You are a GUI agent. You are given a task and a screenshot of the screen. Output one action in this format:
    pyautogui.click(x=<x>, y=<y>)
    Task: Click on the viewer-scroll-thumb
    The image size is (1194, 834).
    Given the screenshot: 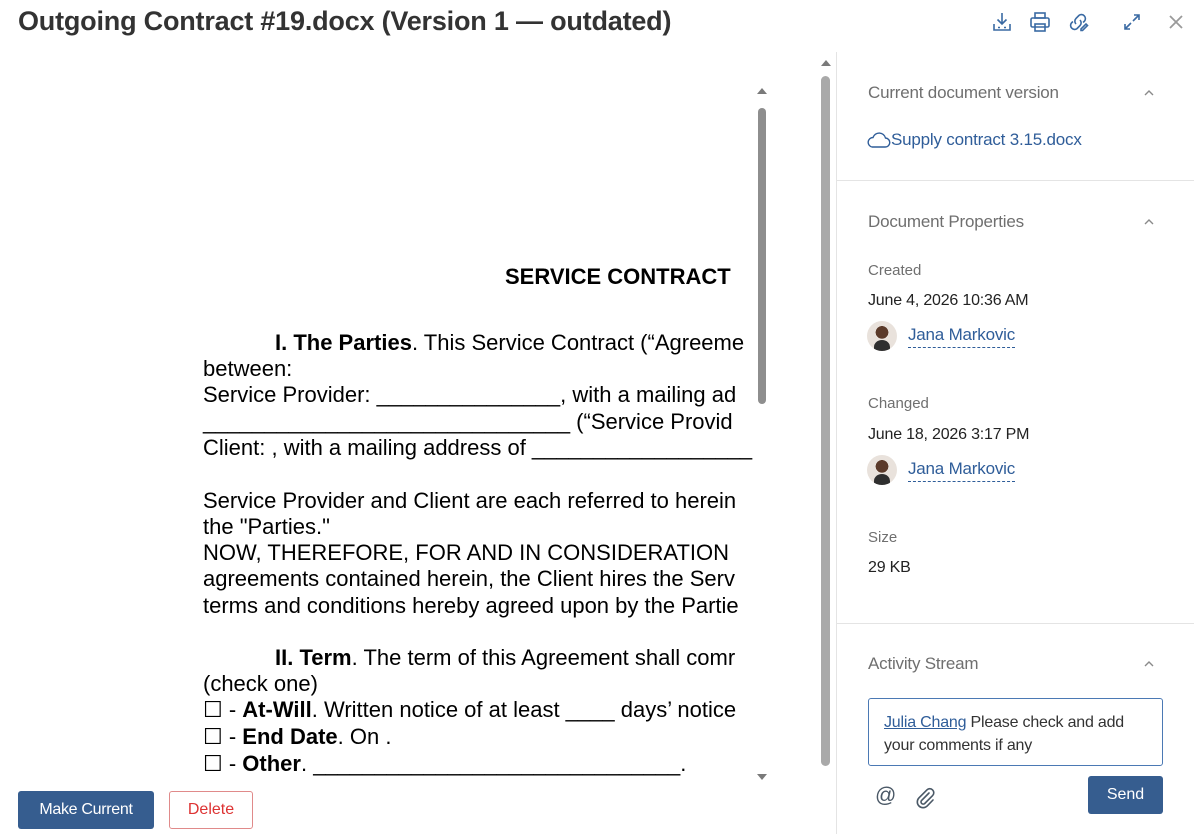 What is the action you would take?
    pyautogui.click(x=825, y=421)
    